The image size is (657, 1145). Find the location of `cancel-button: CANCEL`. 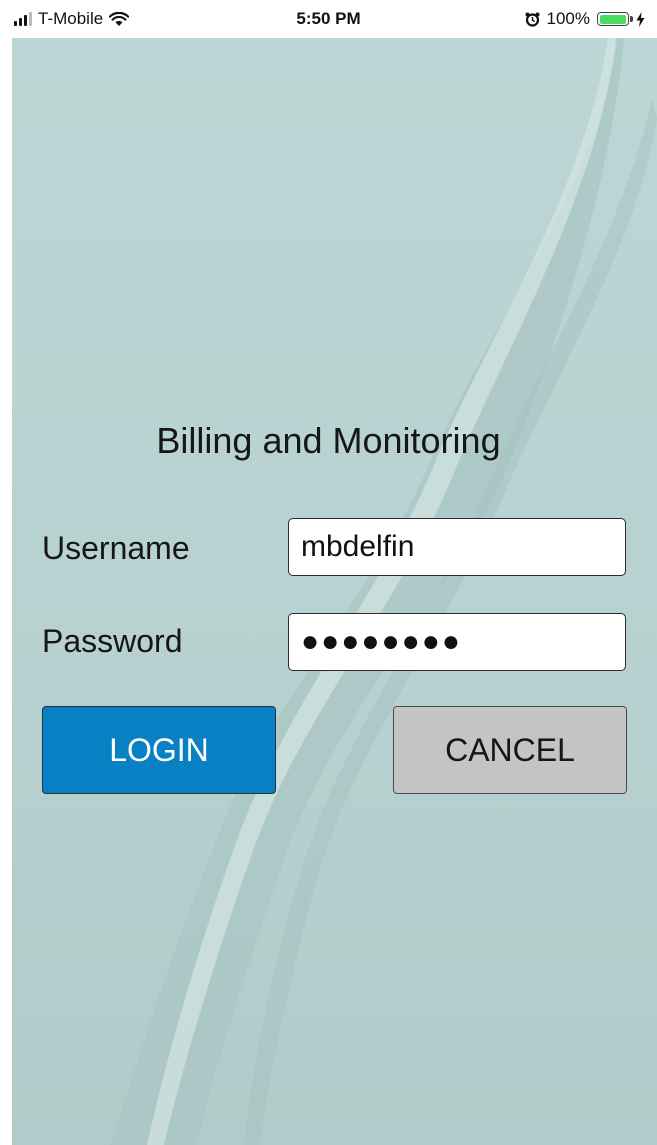

cancel-button: CANCEL is located at coordinates (510, 750).